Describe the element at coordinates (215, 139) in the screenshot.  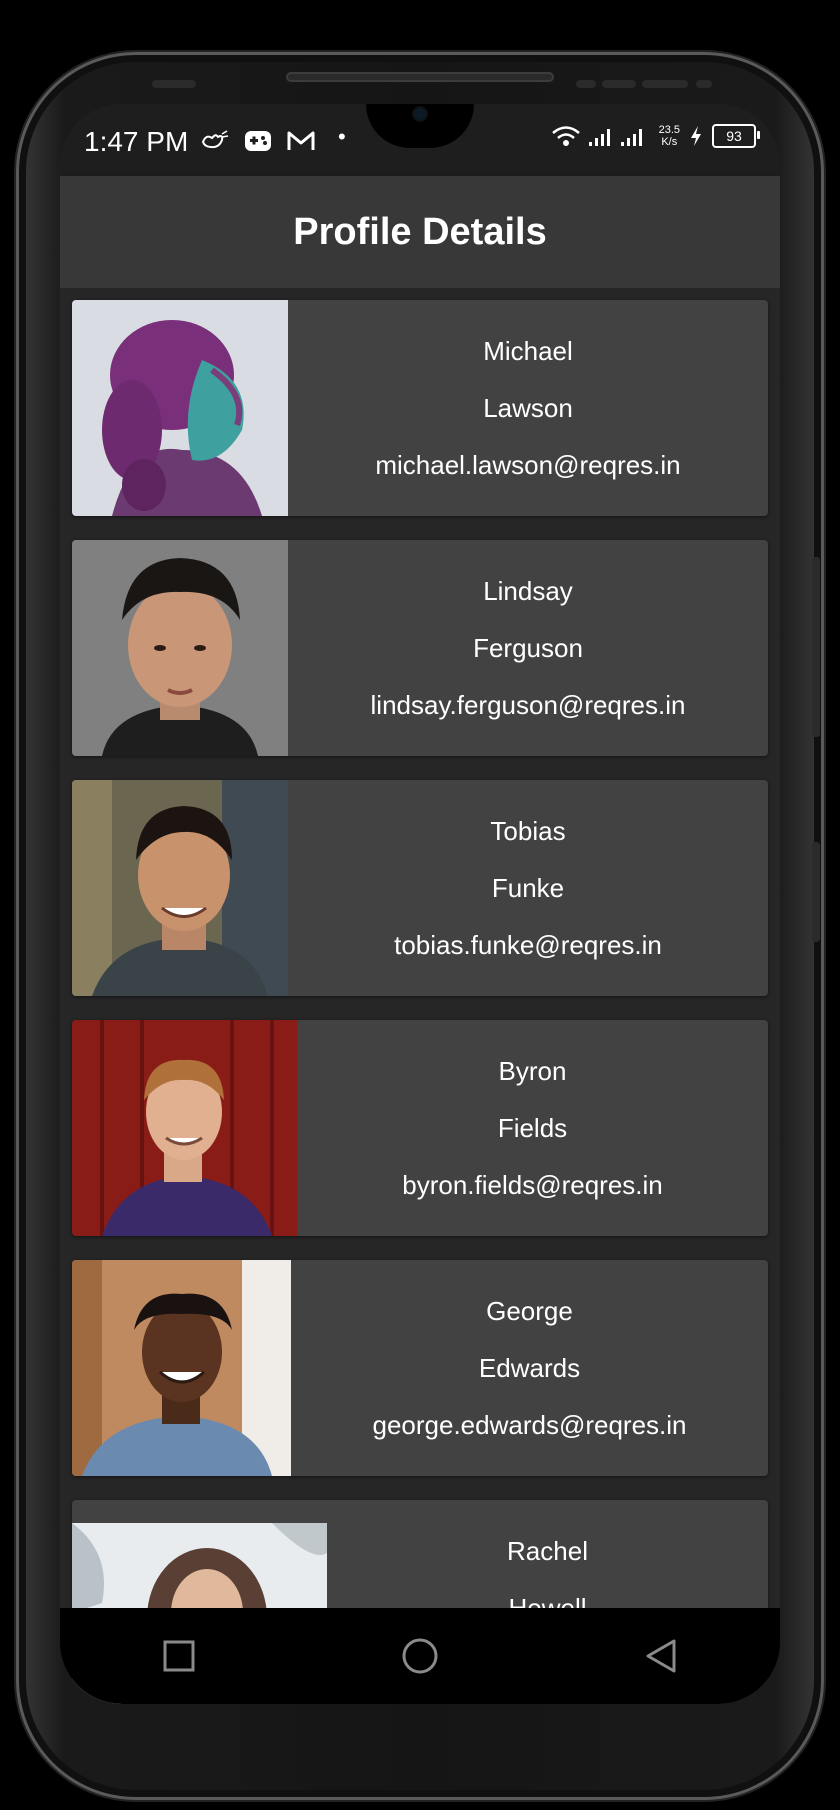
I see `hand-sign-icon` at that location.